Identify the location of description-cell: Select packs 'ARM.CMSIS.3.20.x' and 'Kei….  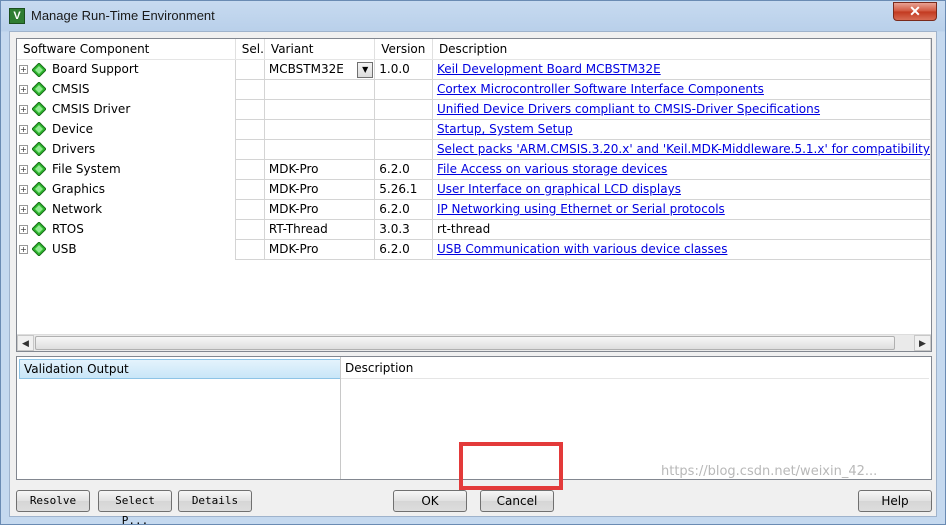
(682, 149).